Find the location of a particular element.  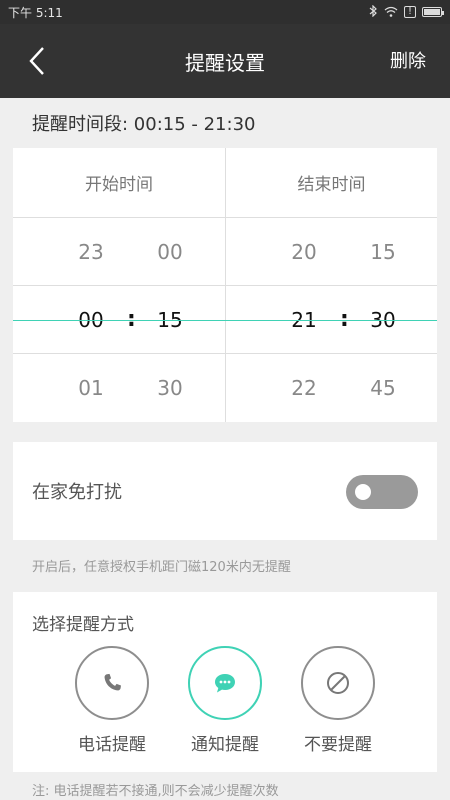

alert-icon: ! is located at coordinates (410, 12).